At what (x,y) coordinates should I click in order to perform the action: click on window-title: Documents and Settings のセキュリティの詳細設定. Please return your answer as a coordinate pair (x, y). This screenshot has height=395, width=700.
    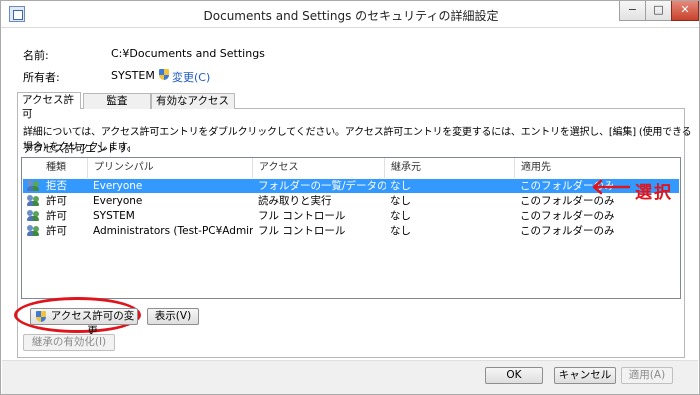
    Looking at the image, I should click on (351, 16).